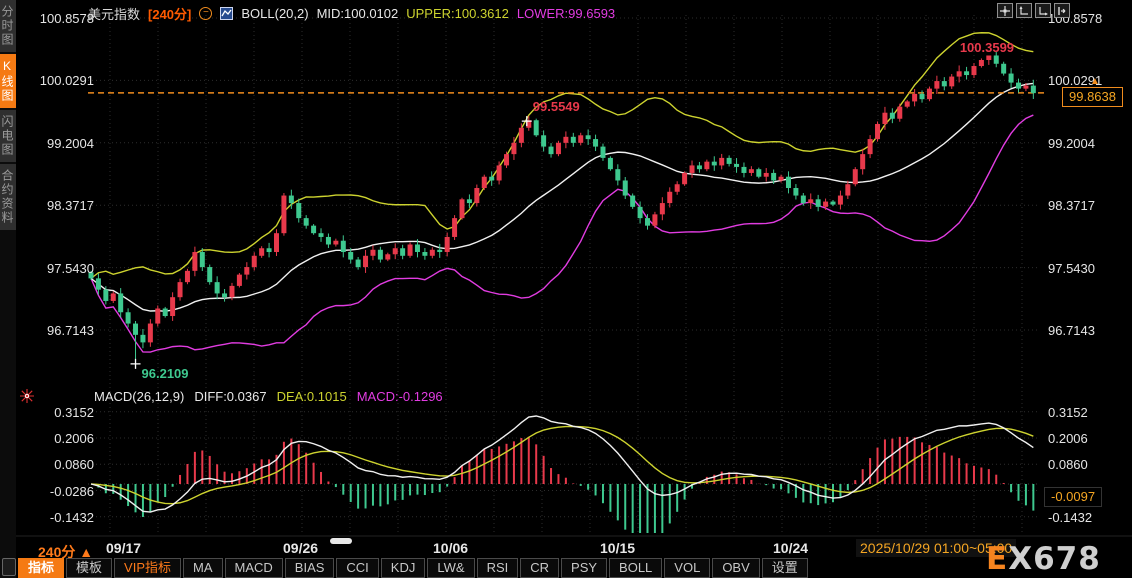 The image size is (1132, 578). What do you see at coordinates (341, 541) in the screenshot?
I see `scrollbar-thumb` at bounding box center [341, 541].